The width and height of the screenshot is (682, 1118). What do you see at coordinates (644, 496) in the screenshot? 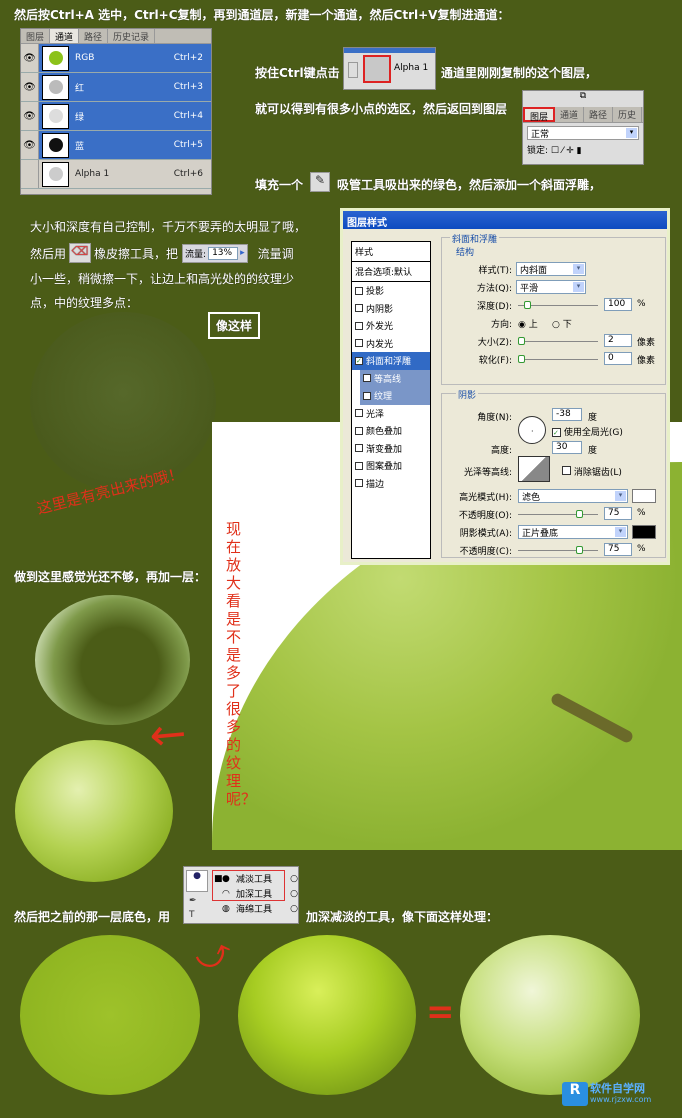
I see `highlight-color-swatch` at bounding box center [644, 496].